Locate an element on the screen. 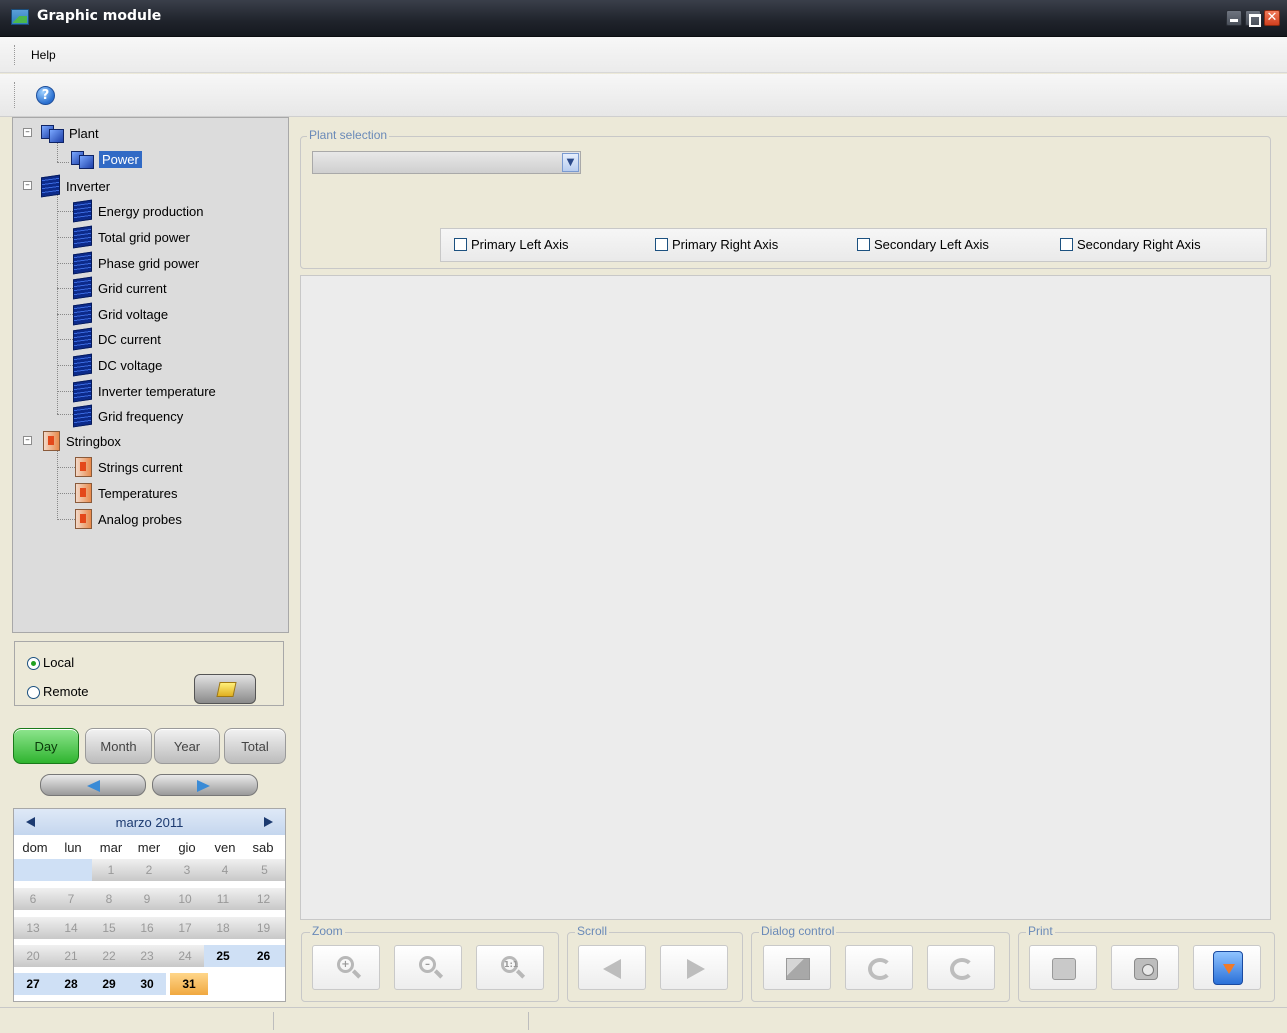 The height and width of the screenshot is (1033, 1287). tree-node-dc-current: DC current is located at coordinates (117, 339).